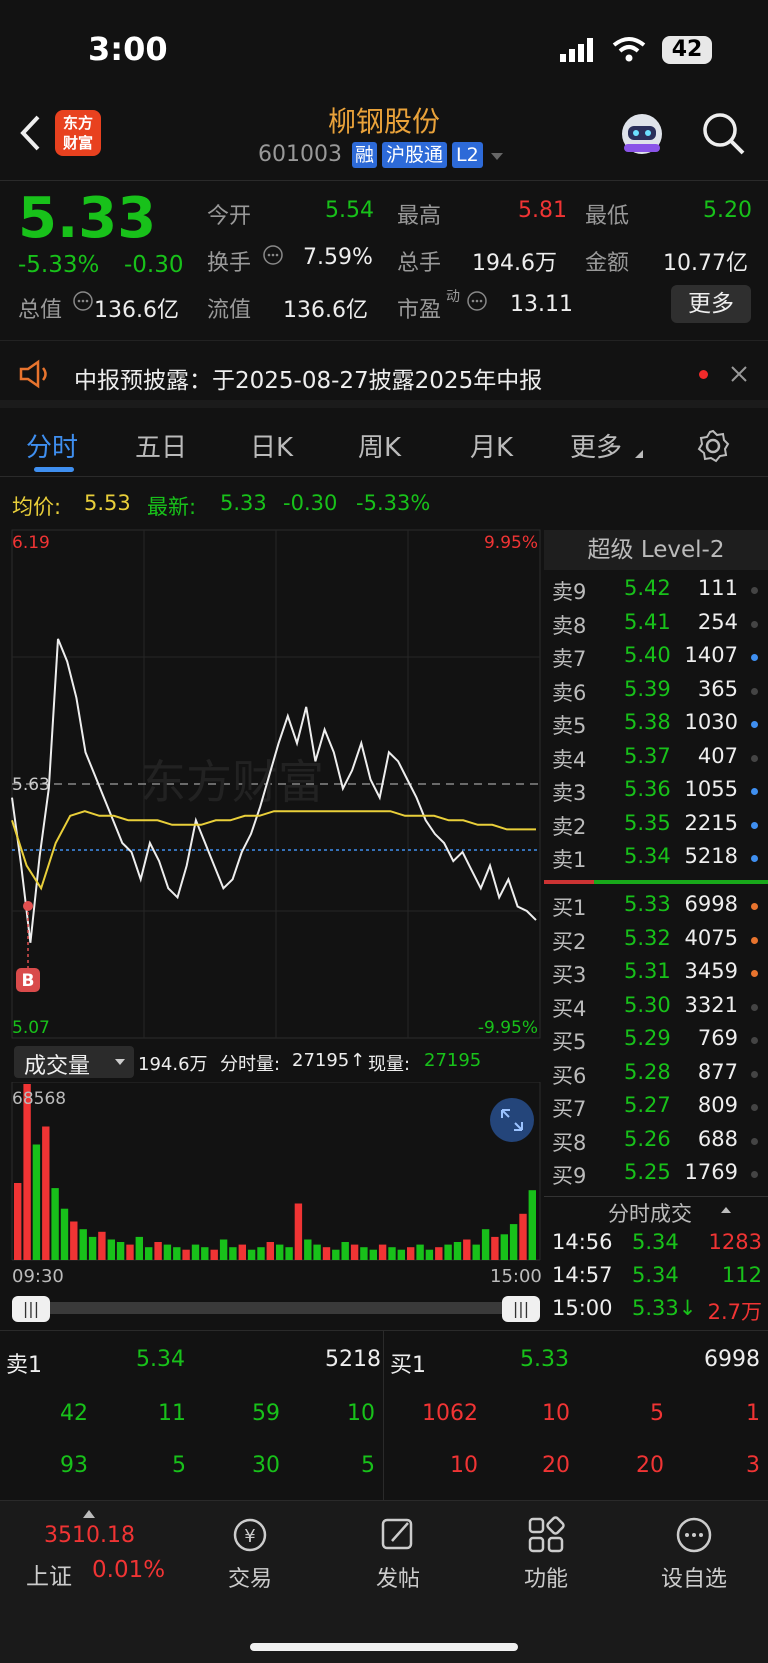 This screenshot has width=768, height=1663. I want to click on bottom-navigation: 3510.18 上证 0.01% ¥ 交易 发帖 功能 设自选, so click(384, 1581).